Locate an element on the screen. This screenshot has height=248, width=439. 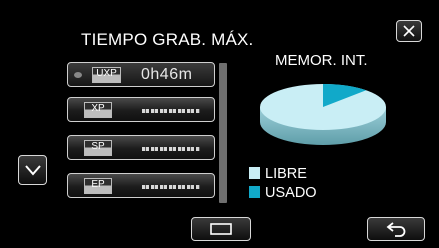
return-arrow-icon is located at coordinates (396, 229).